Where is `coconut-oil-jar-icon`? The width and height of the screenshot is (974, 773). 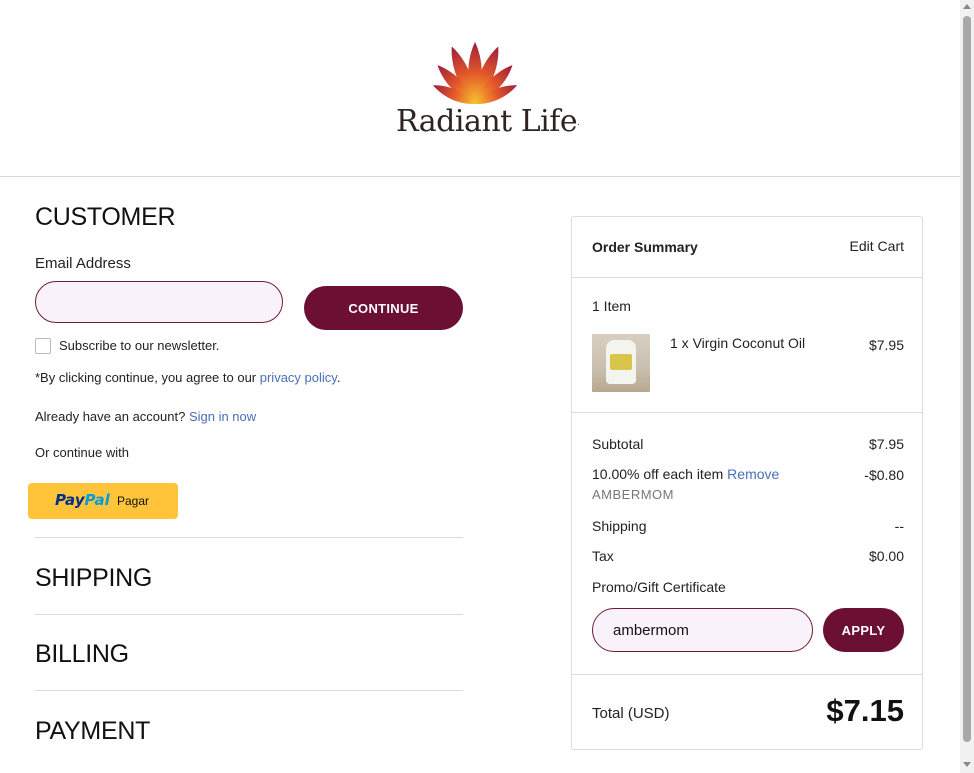 coconut-oil-jar-icon is located at coordinates (621, 362).